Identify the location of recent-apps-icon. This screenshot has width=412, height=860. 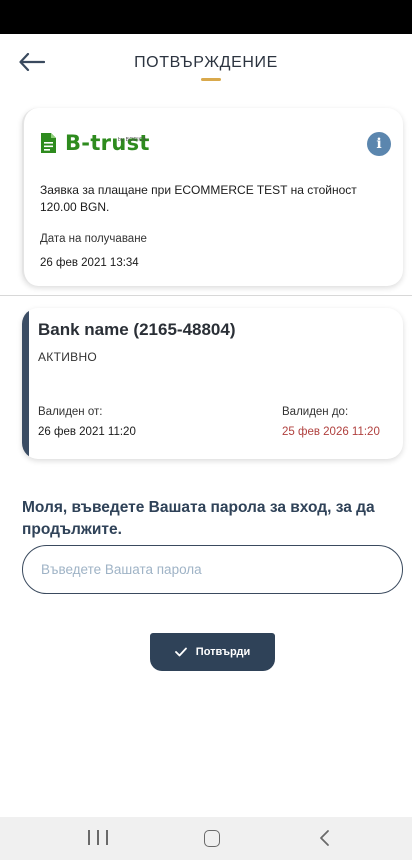
(98, 838).